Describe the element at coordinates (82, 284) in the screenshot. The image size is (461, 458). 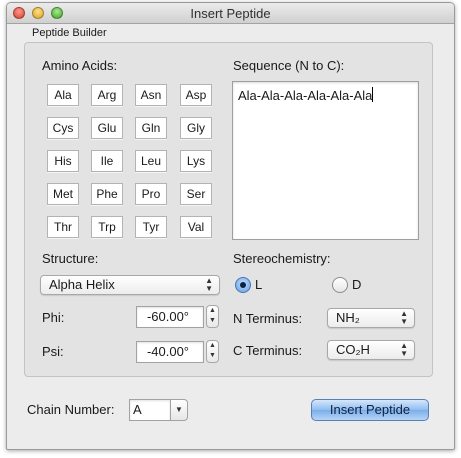
I see `structure-value: Alpha Helix` at that location.